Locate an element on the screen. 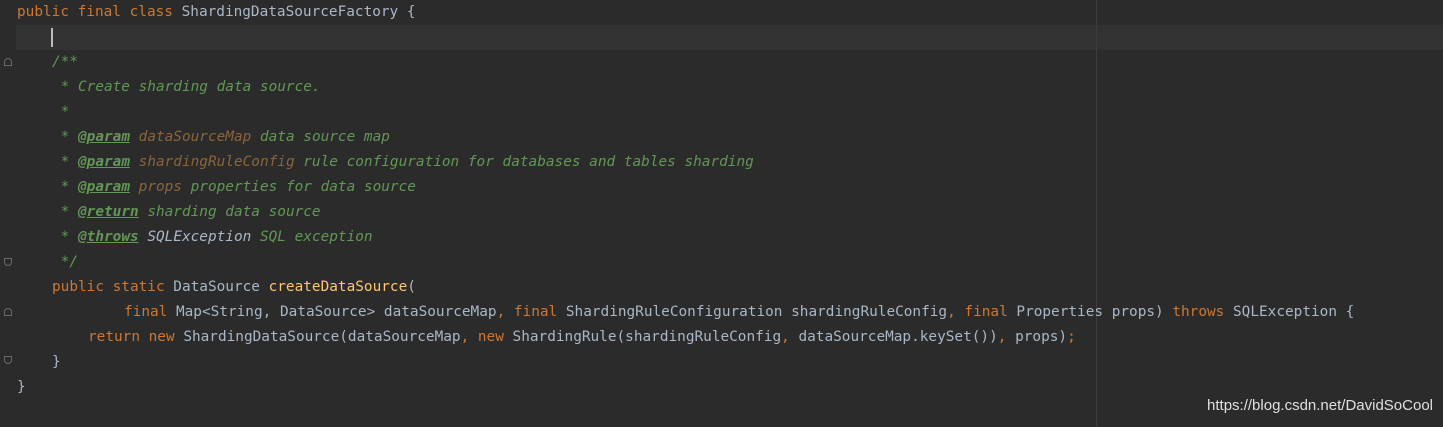 This screenshot has height=427, width=1443. code-token: props) is located at coordinates (1041, 337).